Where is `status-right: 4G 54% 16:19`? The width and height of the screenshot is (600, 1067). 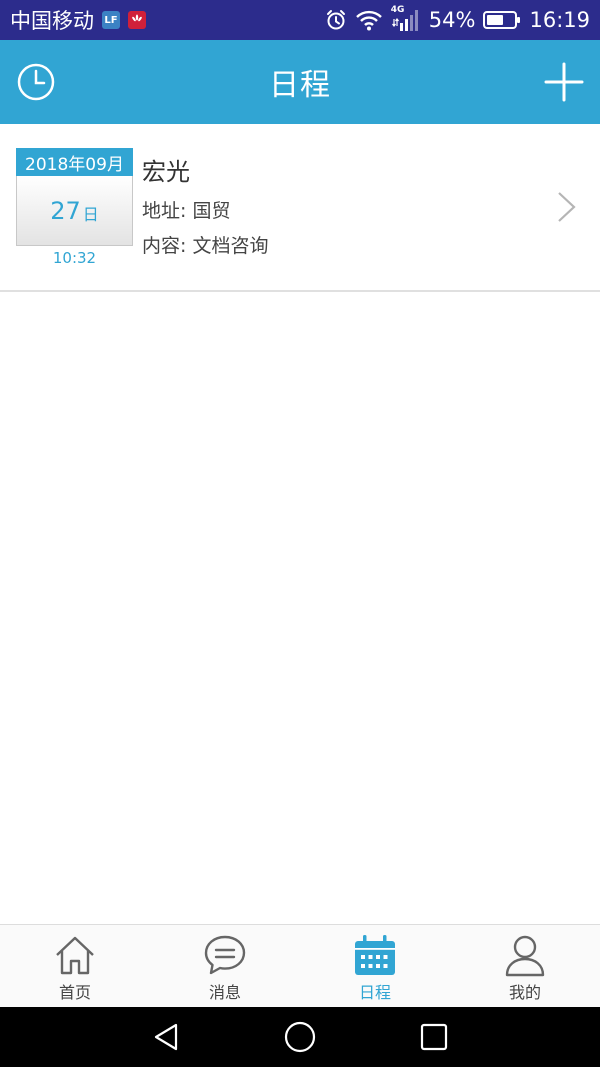
status-right: 4G 54% 16:19 is located at coordinates (457, 19).